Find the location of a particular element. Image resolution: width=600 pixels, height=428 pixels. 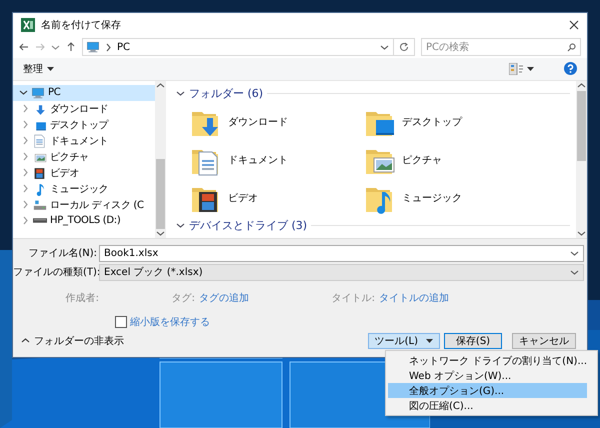

help-icon is located at coordinates (570, 69).